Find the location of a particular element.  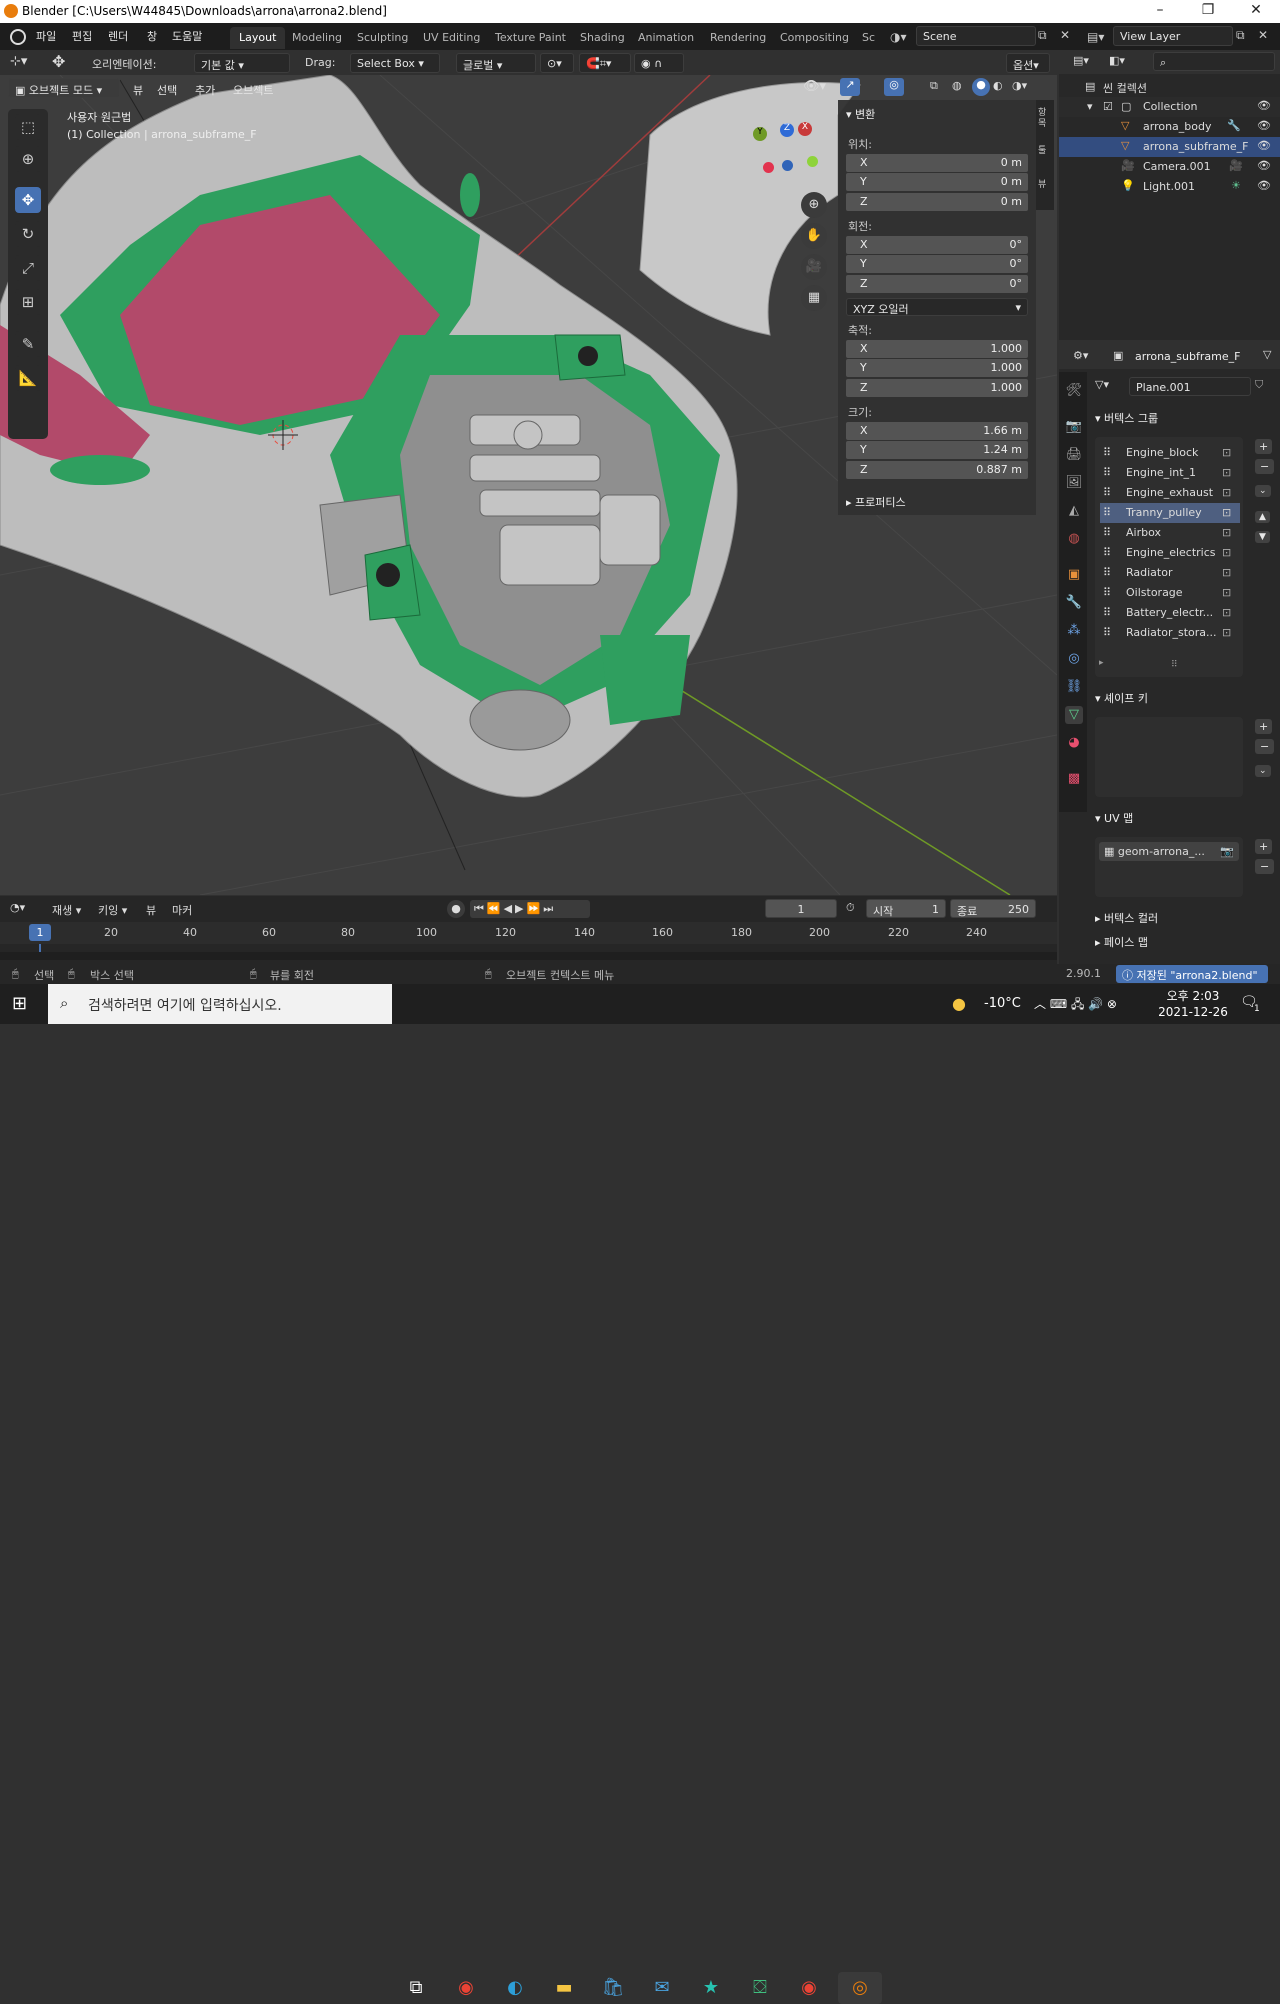

file-explorer-icon: ▬ is located at coordinates (564, 1988).